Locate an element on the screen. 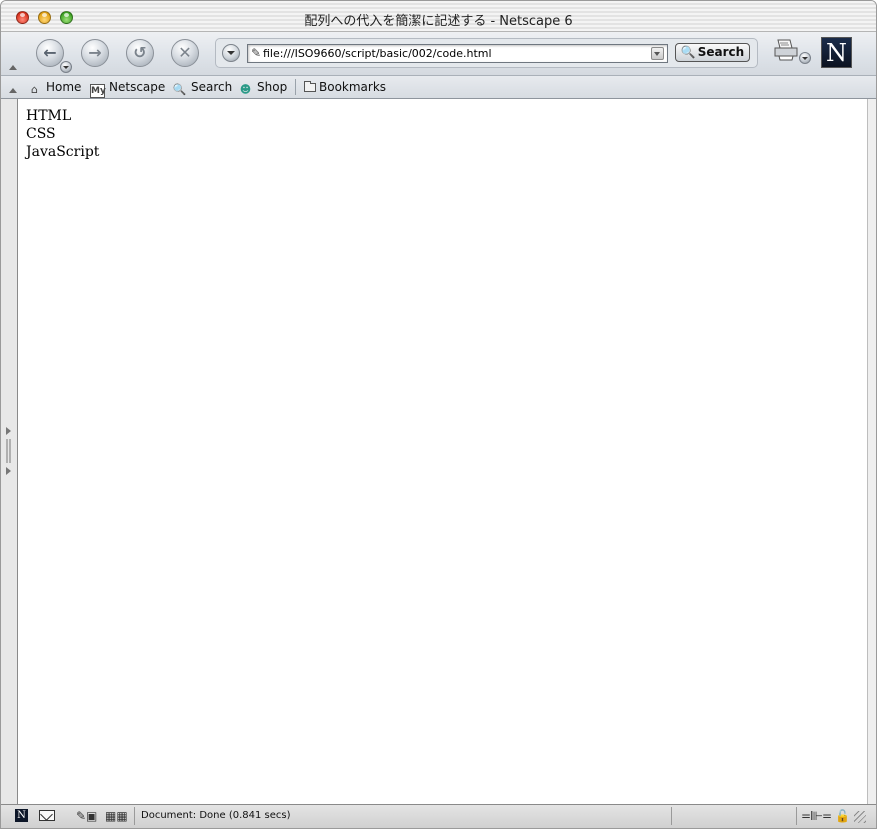 This screenshot has width=877, height=829. online-connection-icon: =I⊩= is located at coordinates (816, 816).